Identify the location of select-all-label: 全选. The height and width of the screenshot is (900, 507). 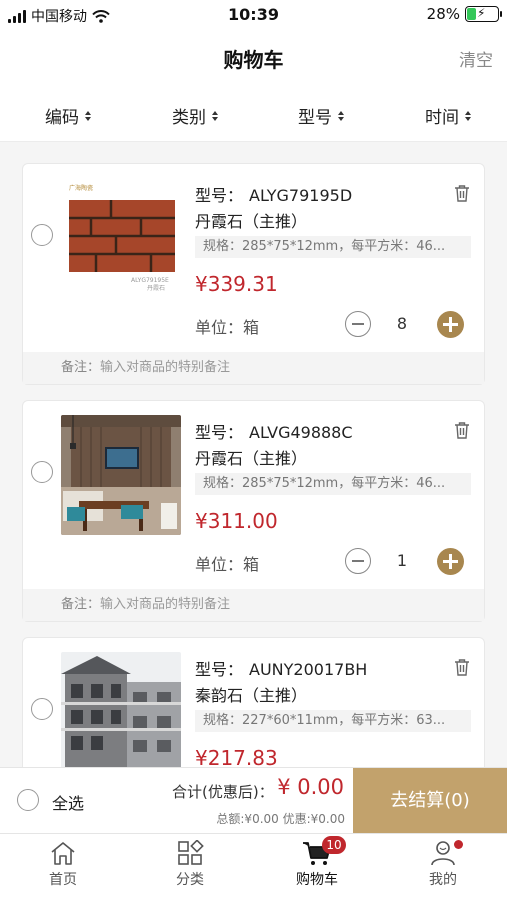
(68, 802).